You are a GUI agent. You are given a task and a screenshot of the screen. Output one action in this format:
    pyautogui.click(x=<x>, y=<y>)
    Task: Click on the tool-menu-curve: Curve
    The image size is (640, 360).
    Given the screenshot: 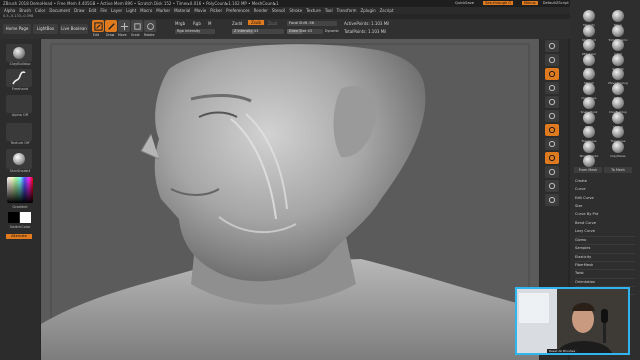 What is the action you would take?
    pyautogui.click(x=605, y=189)
    